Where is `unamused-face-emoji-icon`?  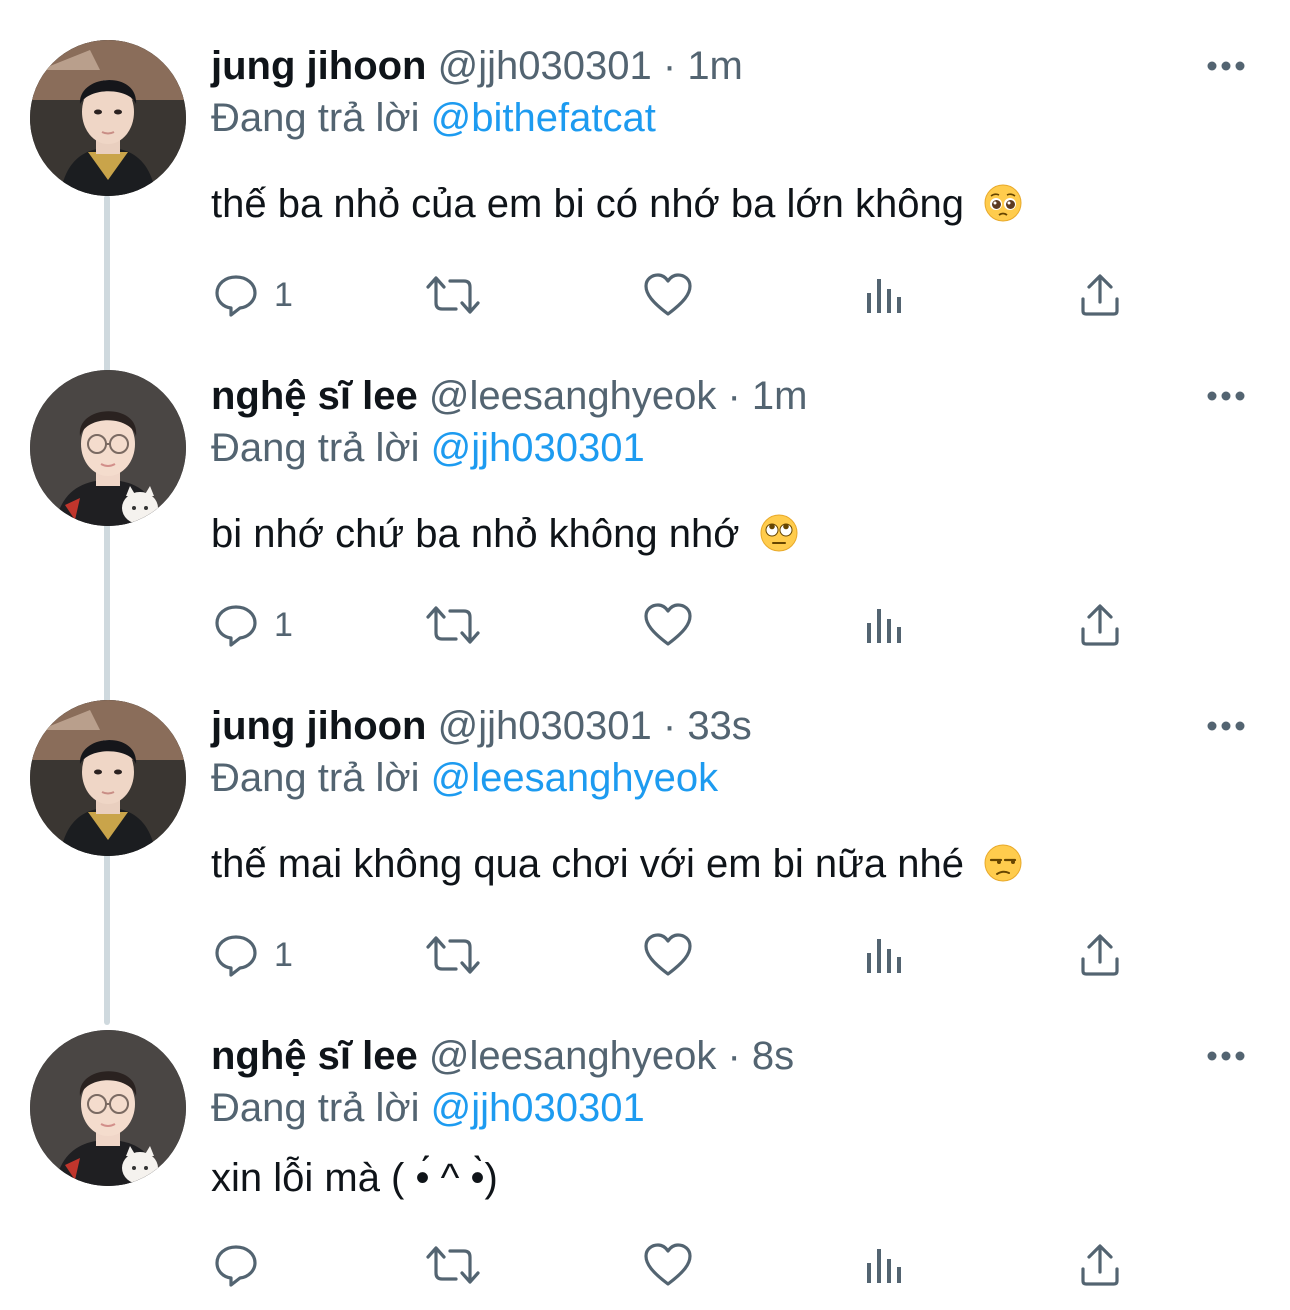 unamused-face-emoji-icon is located at coordinates (1003, 863).